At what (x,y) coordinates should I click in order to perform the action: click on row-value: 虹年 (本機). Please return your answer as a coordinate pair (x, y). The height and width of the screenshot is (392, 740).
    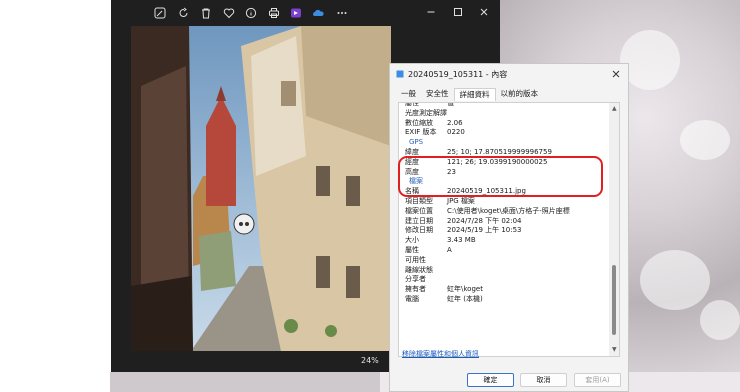
    Looking at the image, I should click on (465, 298).